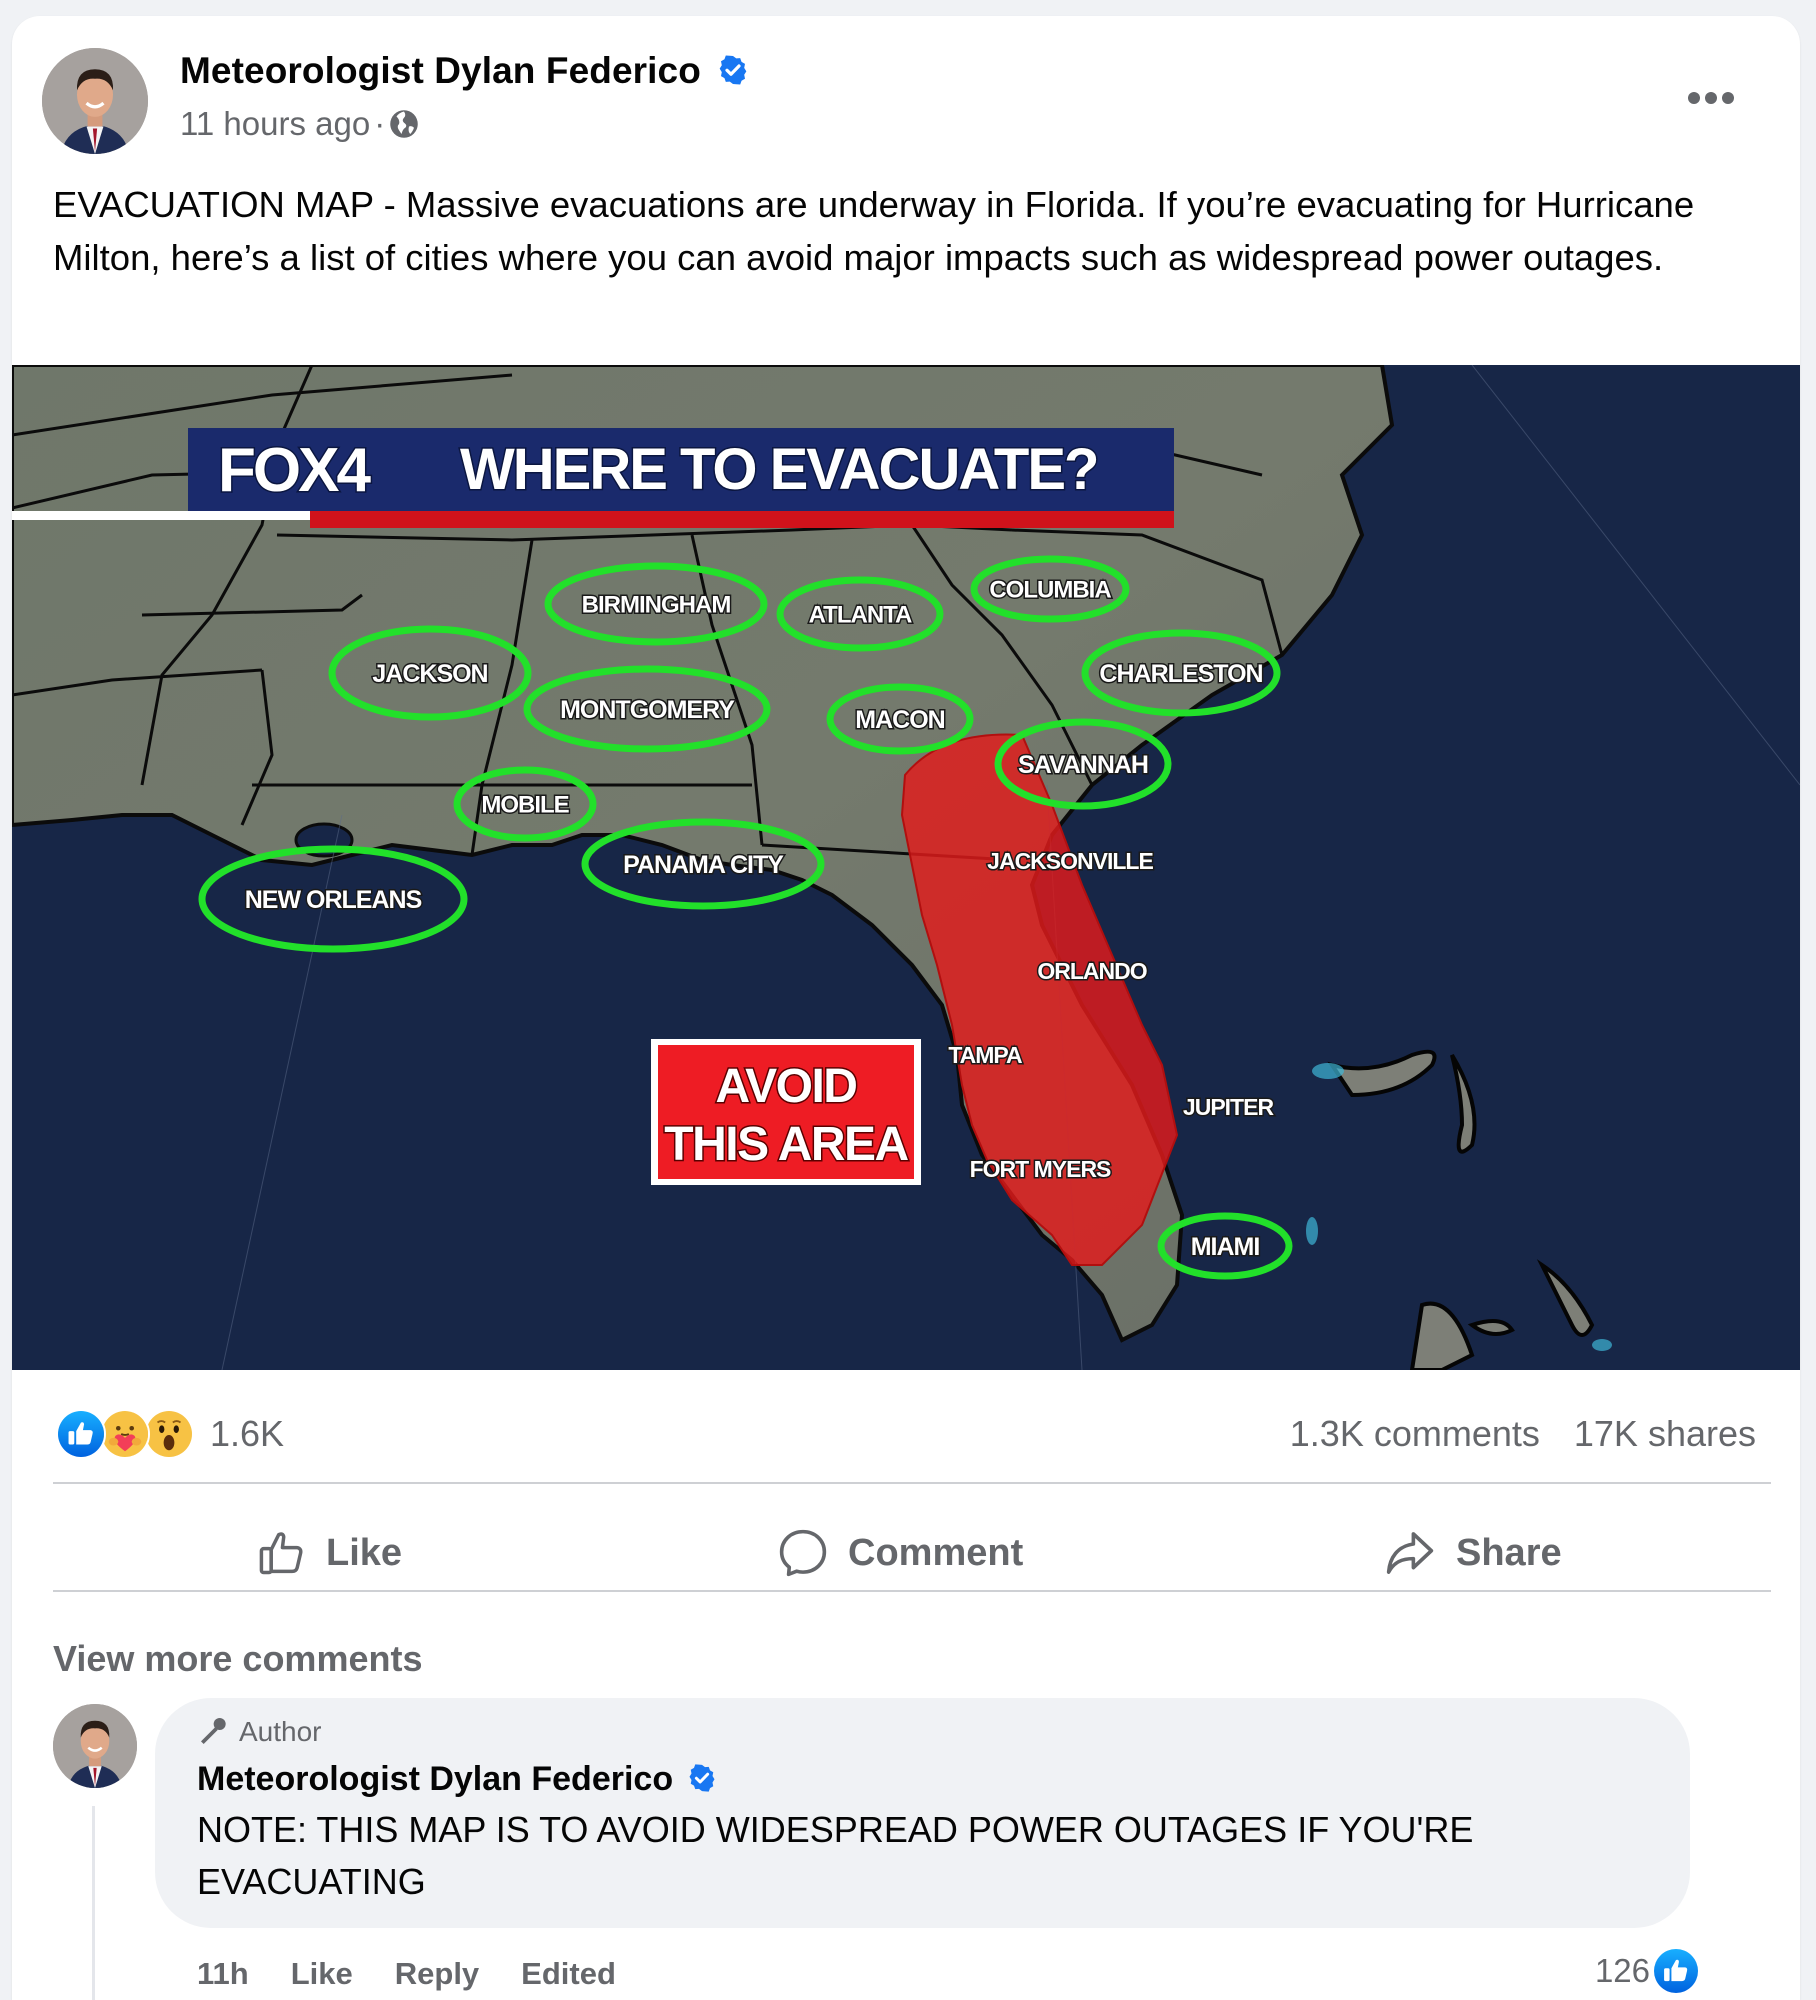 The height and width of the screenshot is (2000, 1816). Describe the element at coordinates (786, 1144) in the screenshot. I see `avoid-box-line-2: THIS AREA` at that location.